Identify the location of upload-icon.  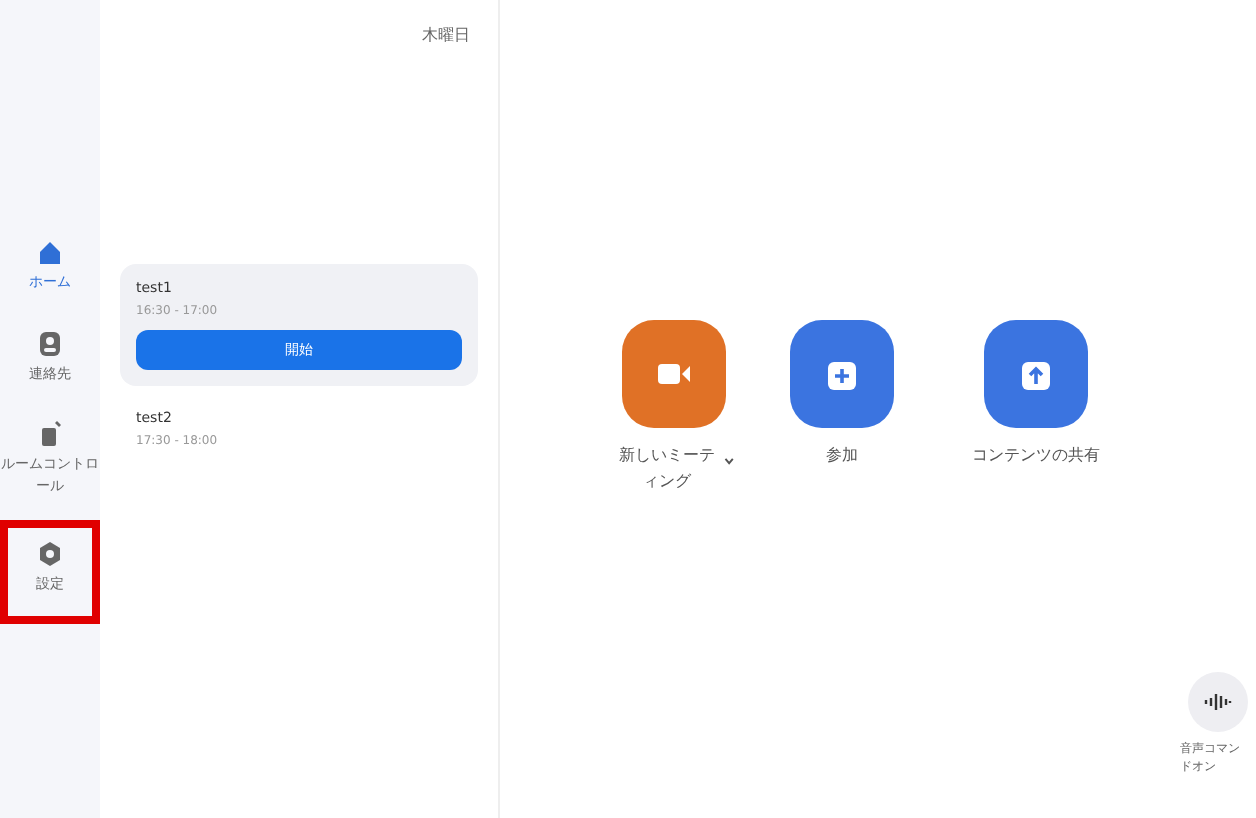
(1036, 376).